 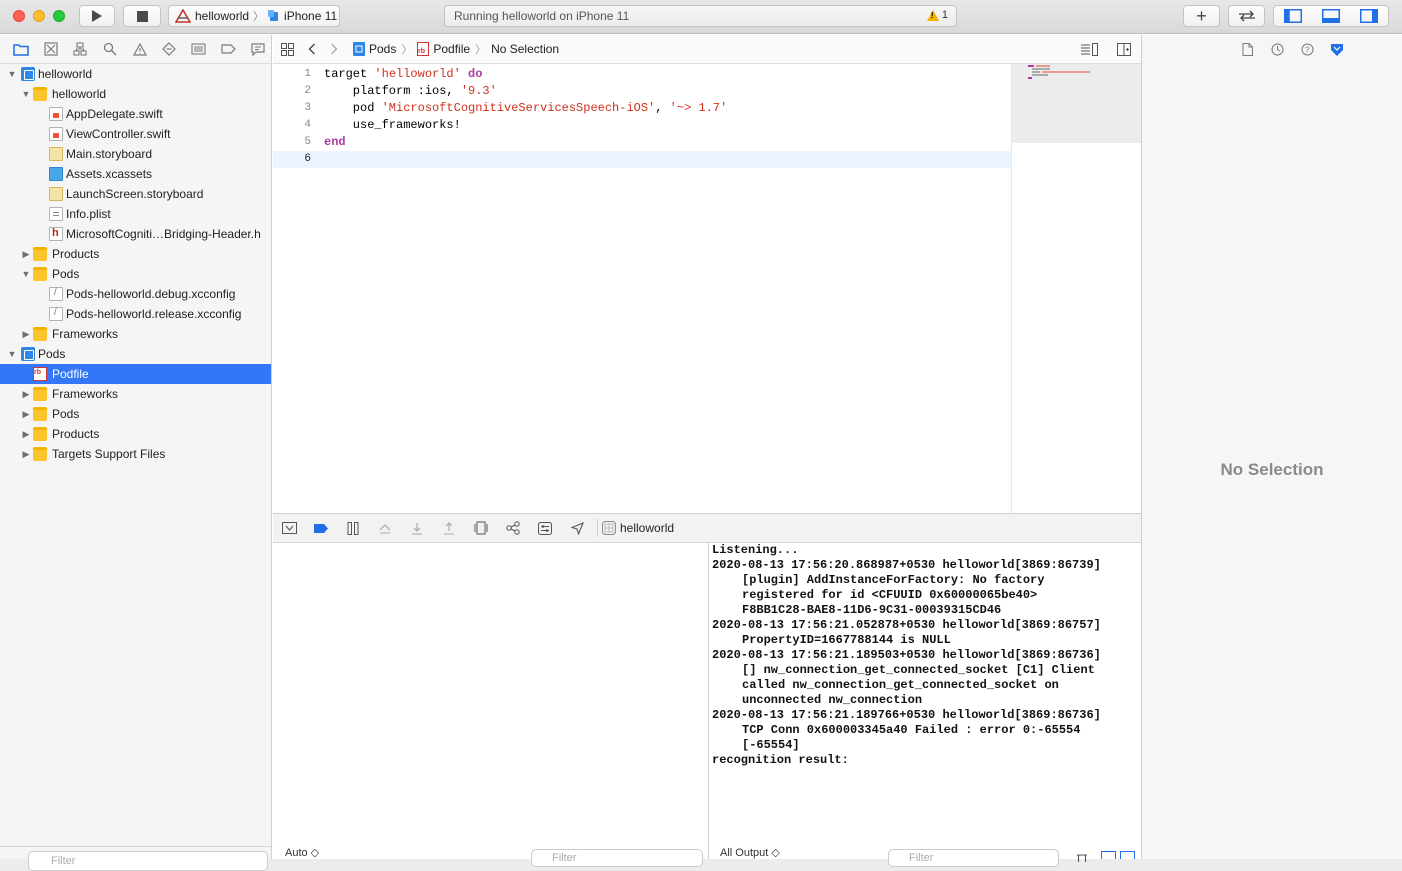 I want to click on process-selector: helloworld, so click(x=638, y=528).